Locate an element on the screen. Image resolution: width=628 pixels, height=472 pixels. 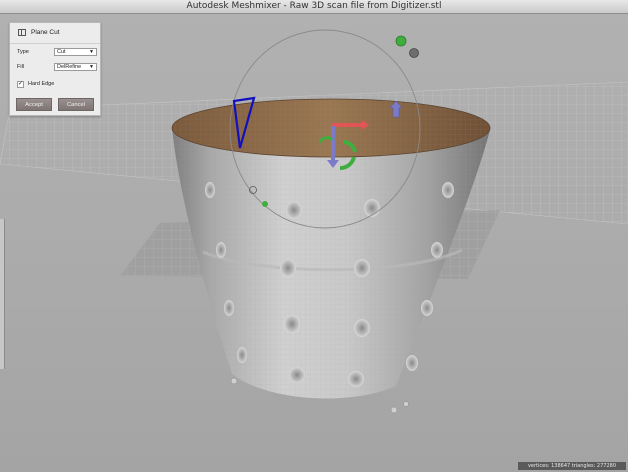
gizmo-handle-dark-icon is located at coordinates (414, 53).